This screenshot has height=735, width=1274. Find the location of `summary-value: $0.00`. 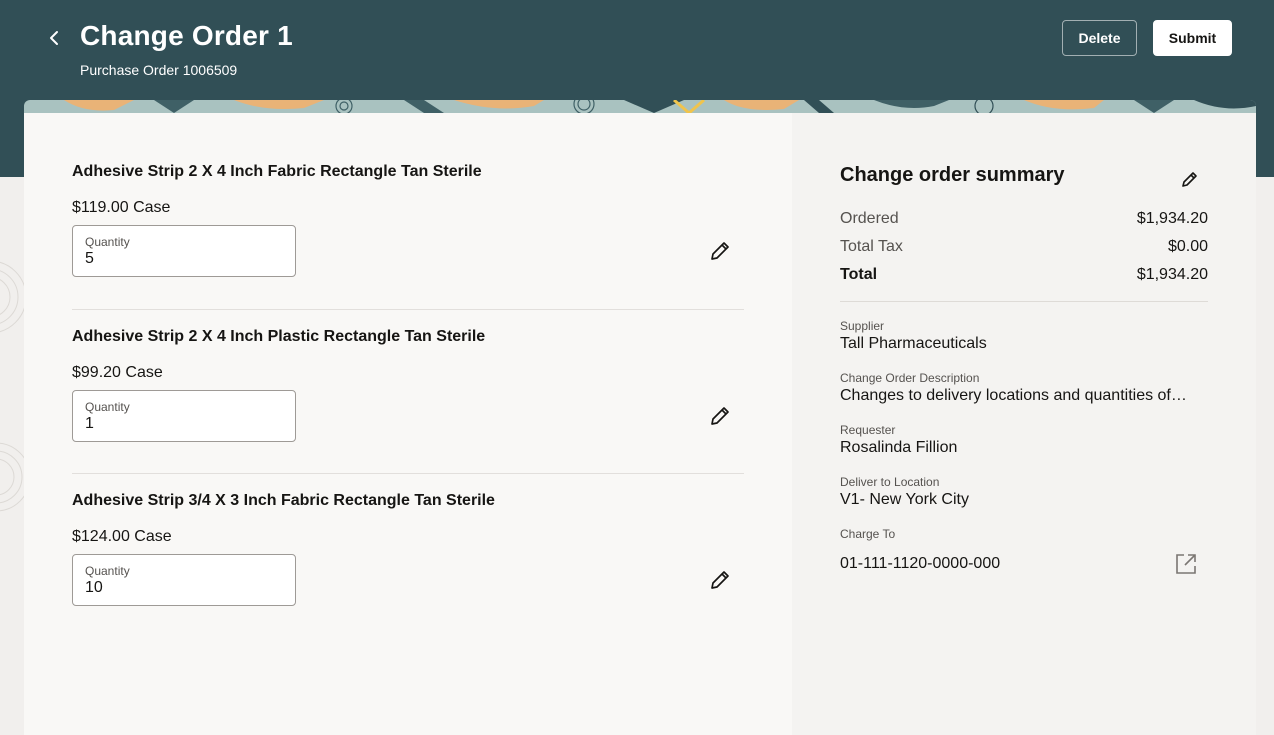

summary-value: $0.00 is located at coordinates (1187, 246).